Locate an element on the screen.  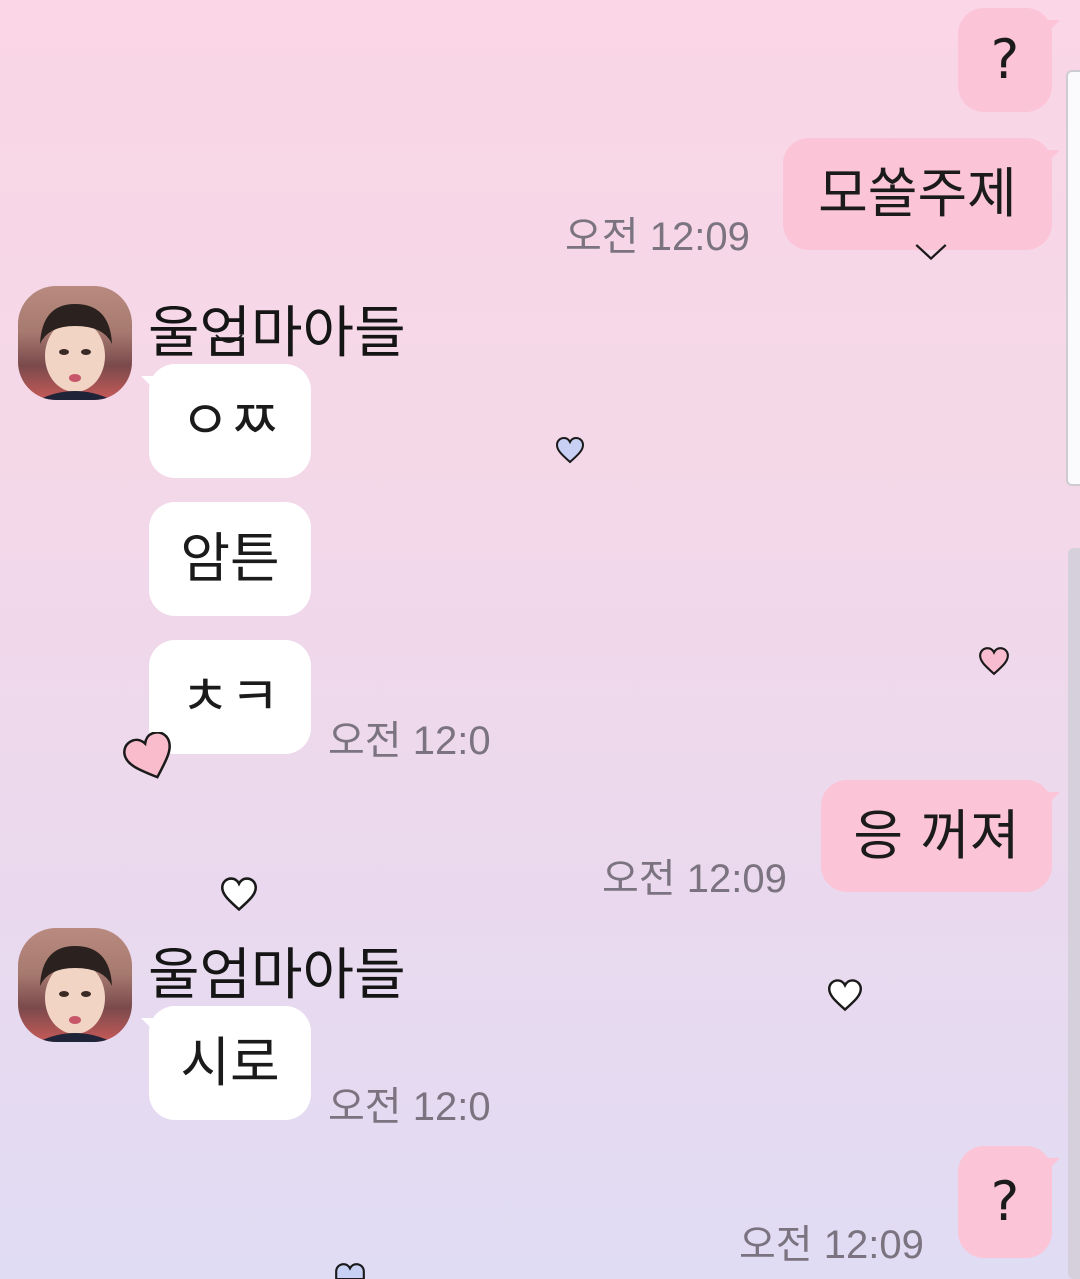
message-text: ㅇㅉ is located at coordinates (230, 420).